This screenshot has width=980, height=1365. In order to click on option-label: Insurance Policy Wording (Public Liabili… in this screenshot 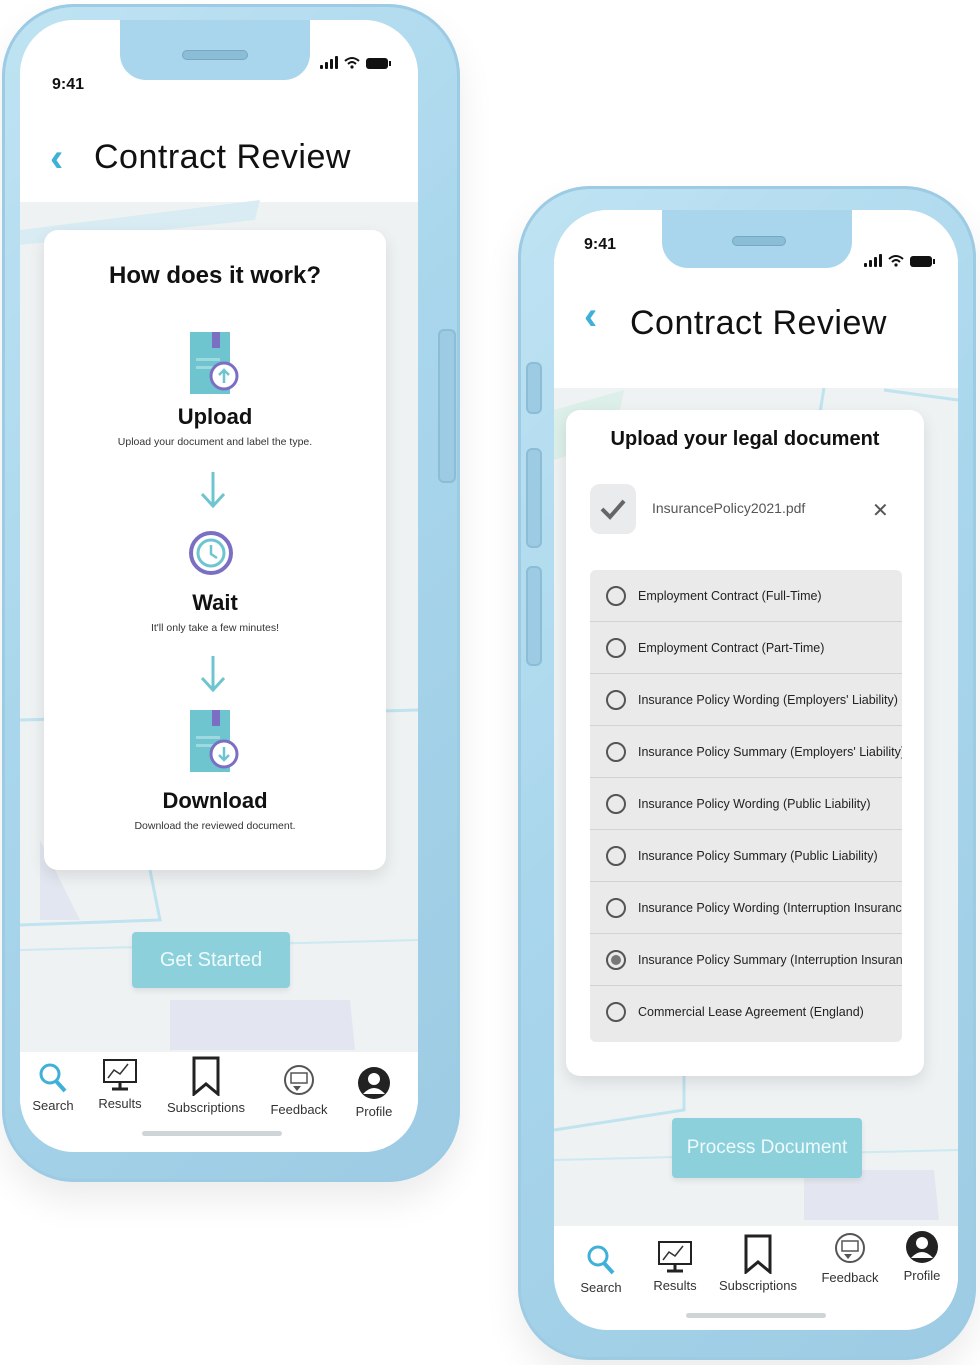, I will do `click(754, 803)`.